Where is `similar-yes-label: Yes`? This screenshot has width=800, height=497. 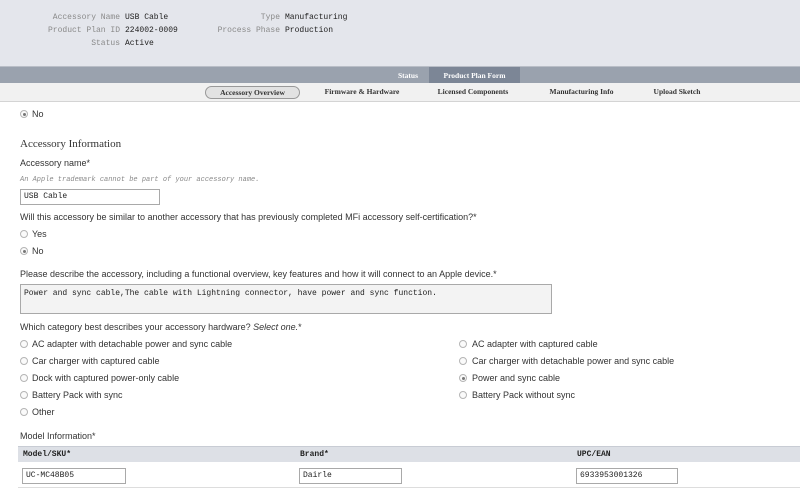 similar-yes-label: Yes is located at coordinates (39, 234).